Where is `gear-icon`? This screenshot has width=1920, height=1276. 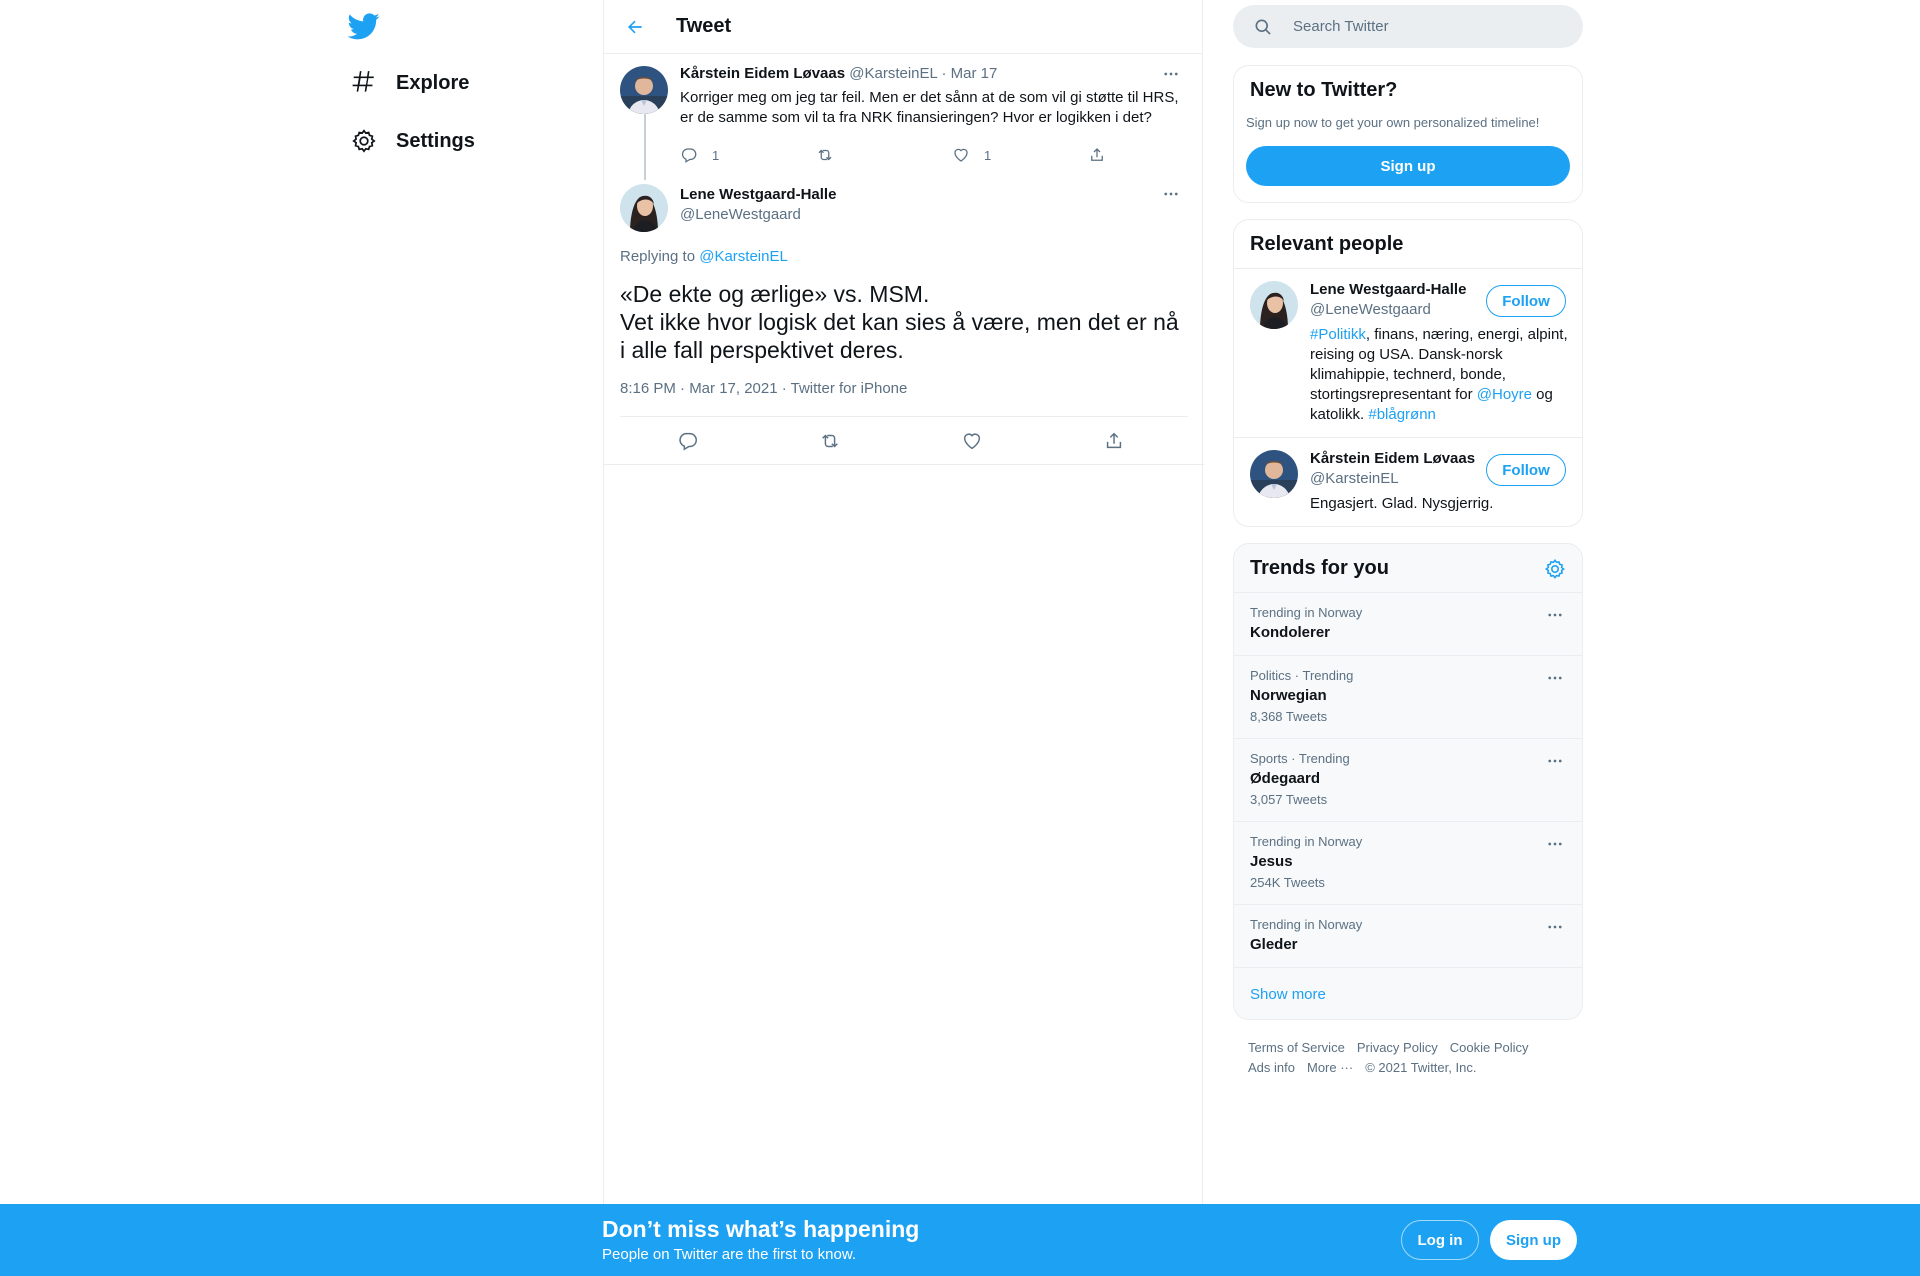
gear-icon is located at coordinates (364, 141).